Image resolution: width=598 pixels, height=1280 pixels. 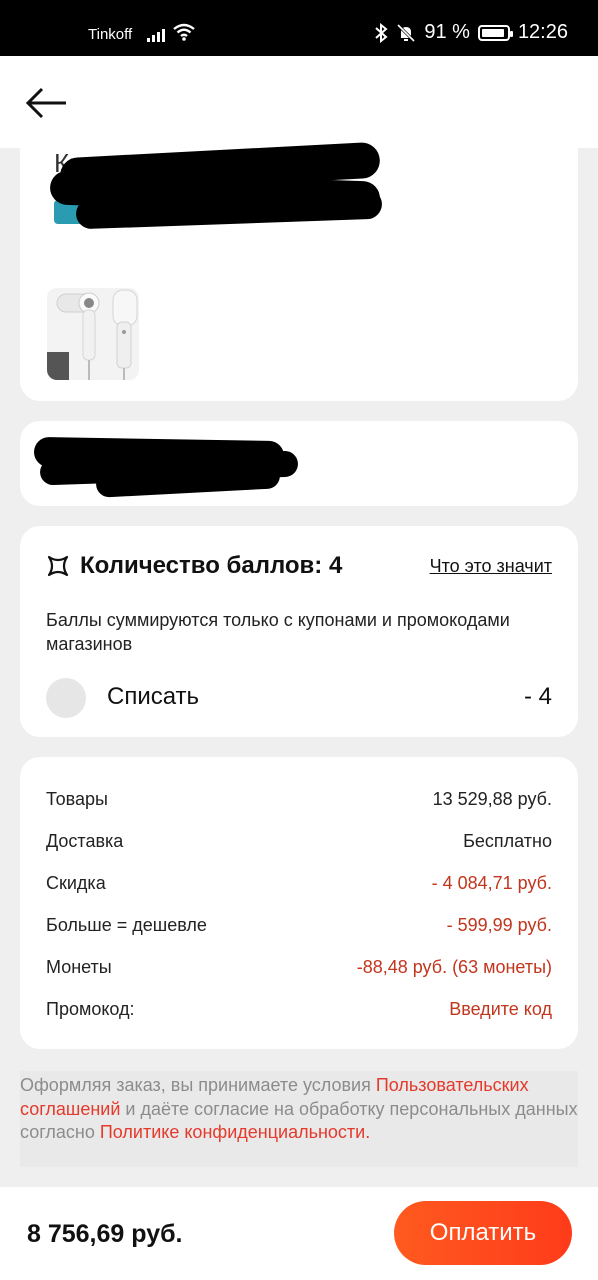 I want to click on wifi-icon, so click(x=184, y=32).